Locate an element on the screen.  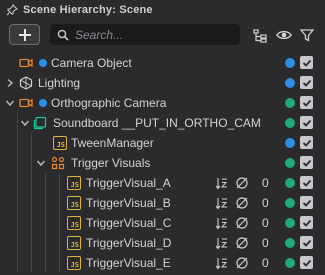
group-icon is located at coordinates (58, 163).